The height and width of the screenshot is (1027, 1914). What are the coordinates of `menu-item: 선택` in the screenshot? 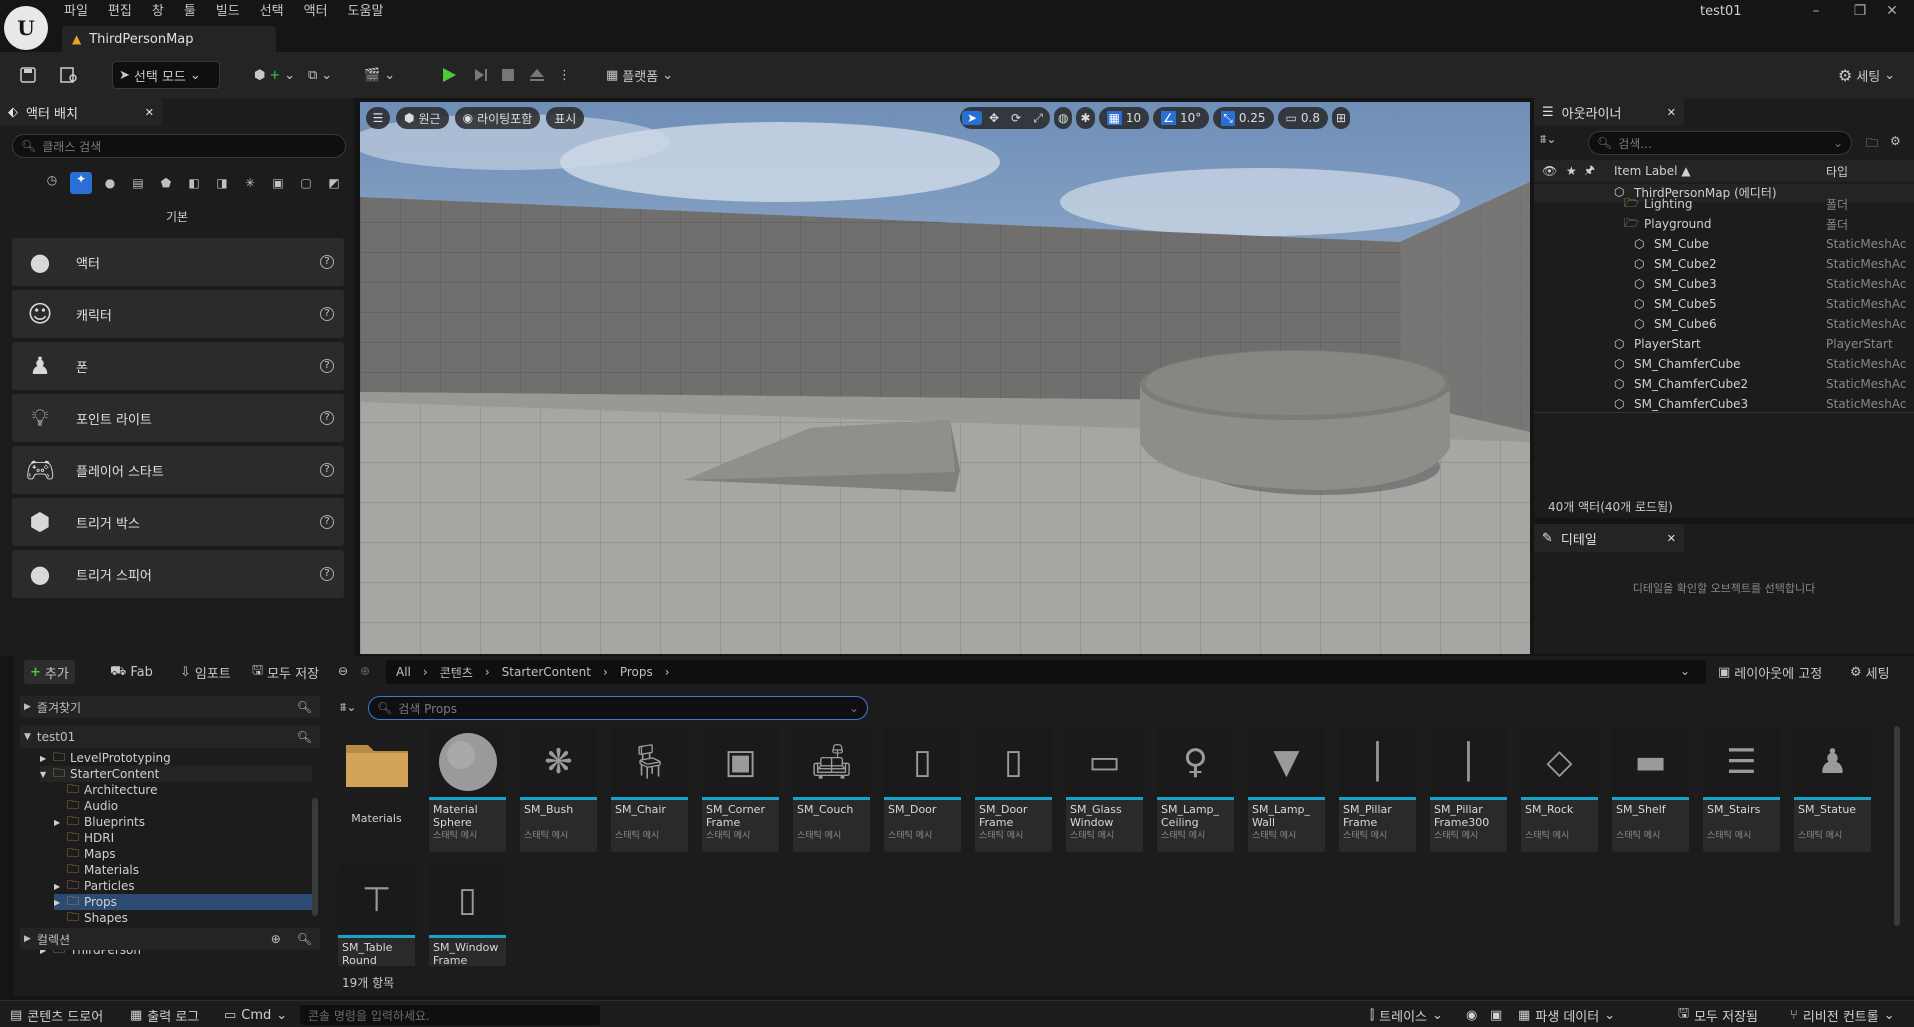 It's located at (272, 12).